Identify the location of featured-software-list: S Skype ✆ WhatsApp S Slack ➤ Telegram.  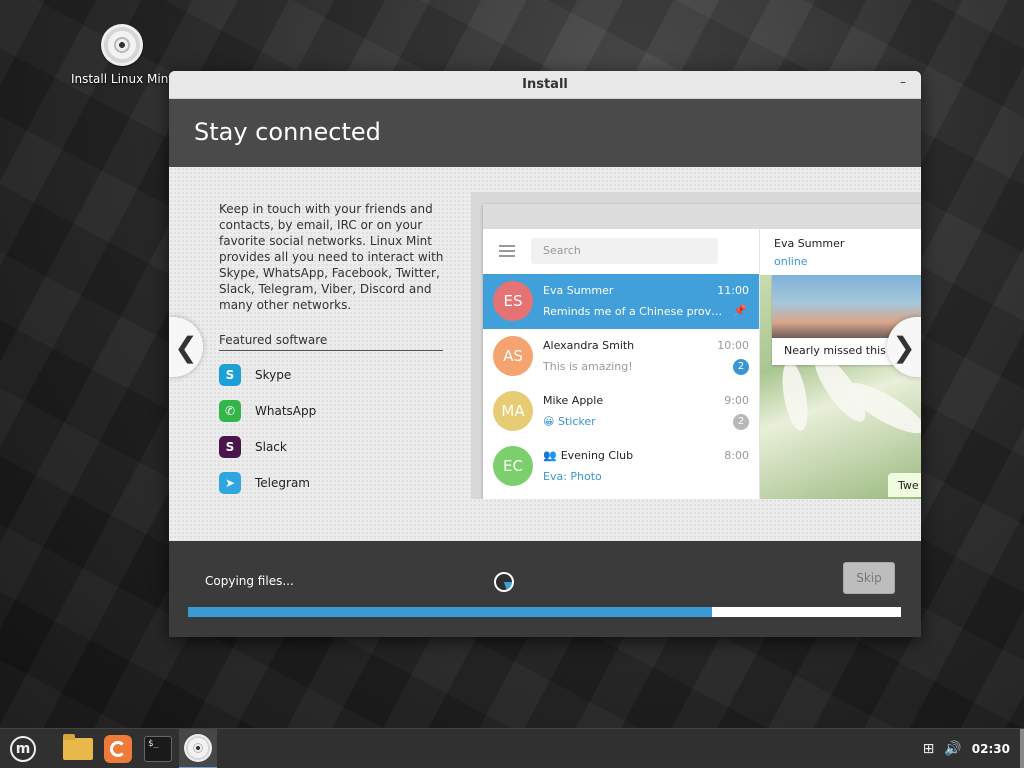
(336, 429).